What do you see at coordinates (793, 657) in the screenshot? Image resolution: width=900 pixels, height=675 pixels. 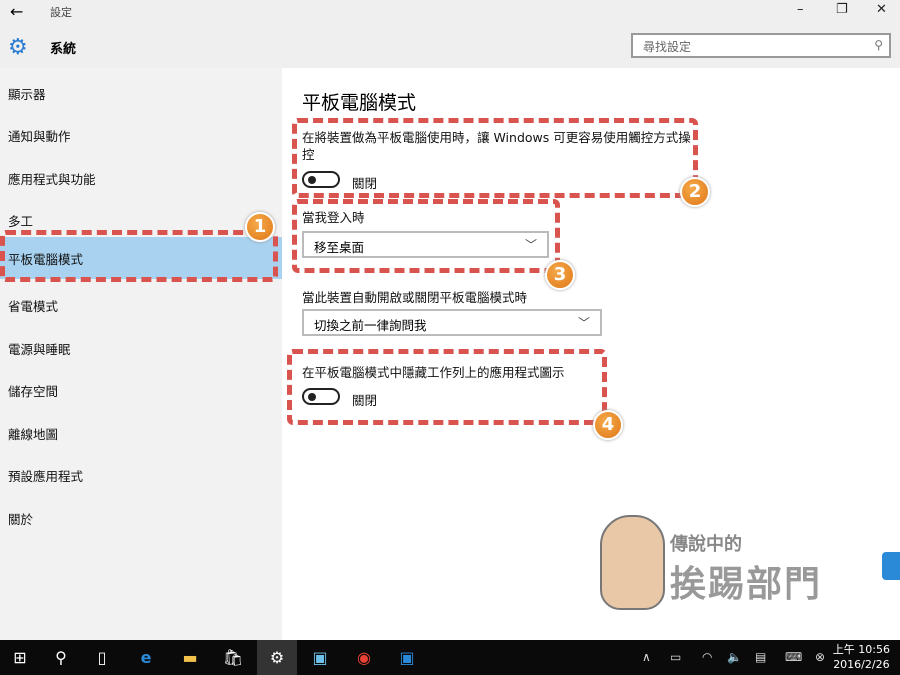 I see `keyboard-icon: ⌨` at bounding box center [793, 657].